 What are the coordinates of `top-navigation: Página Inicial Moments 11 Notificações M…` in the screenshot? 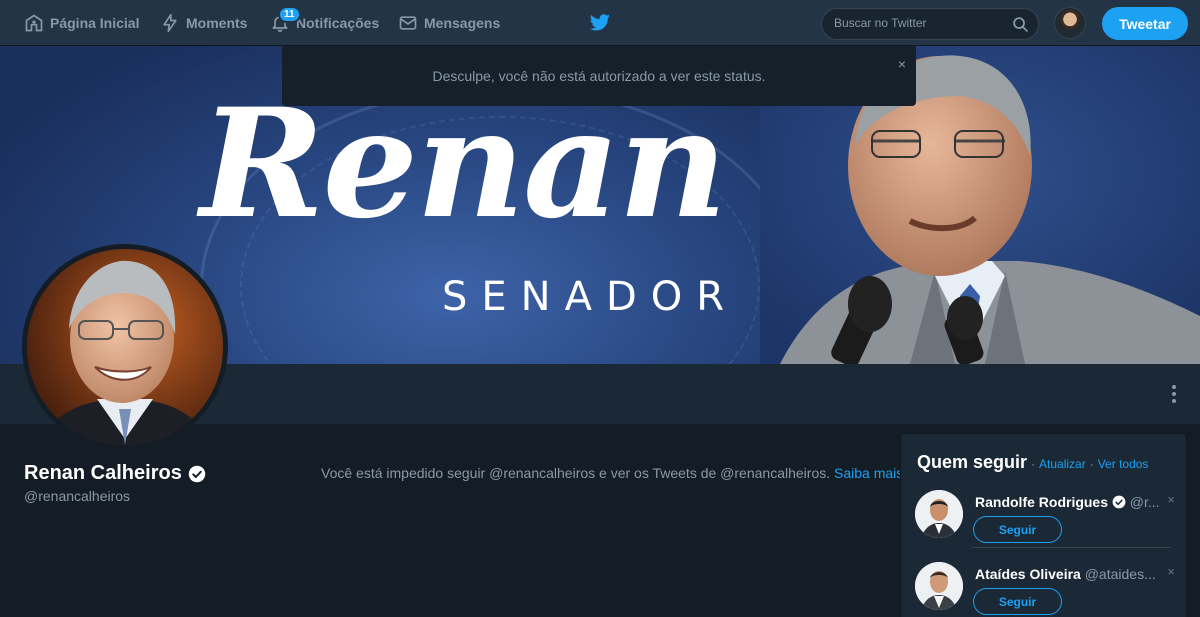 It's located at (600, 23).